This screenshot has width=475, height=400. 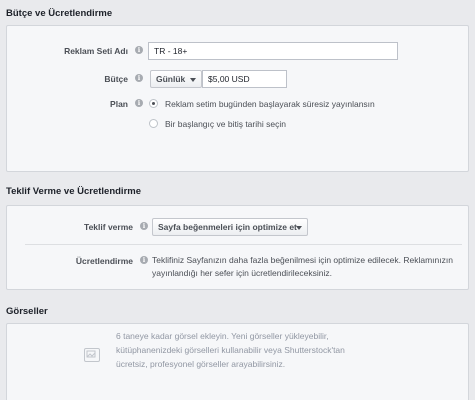 I want to click on bid-label: Teklif verme, so click(x=108, y=227).